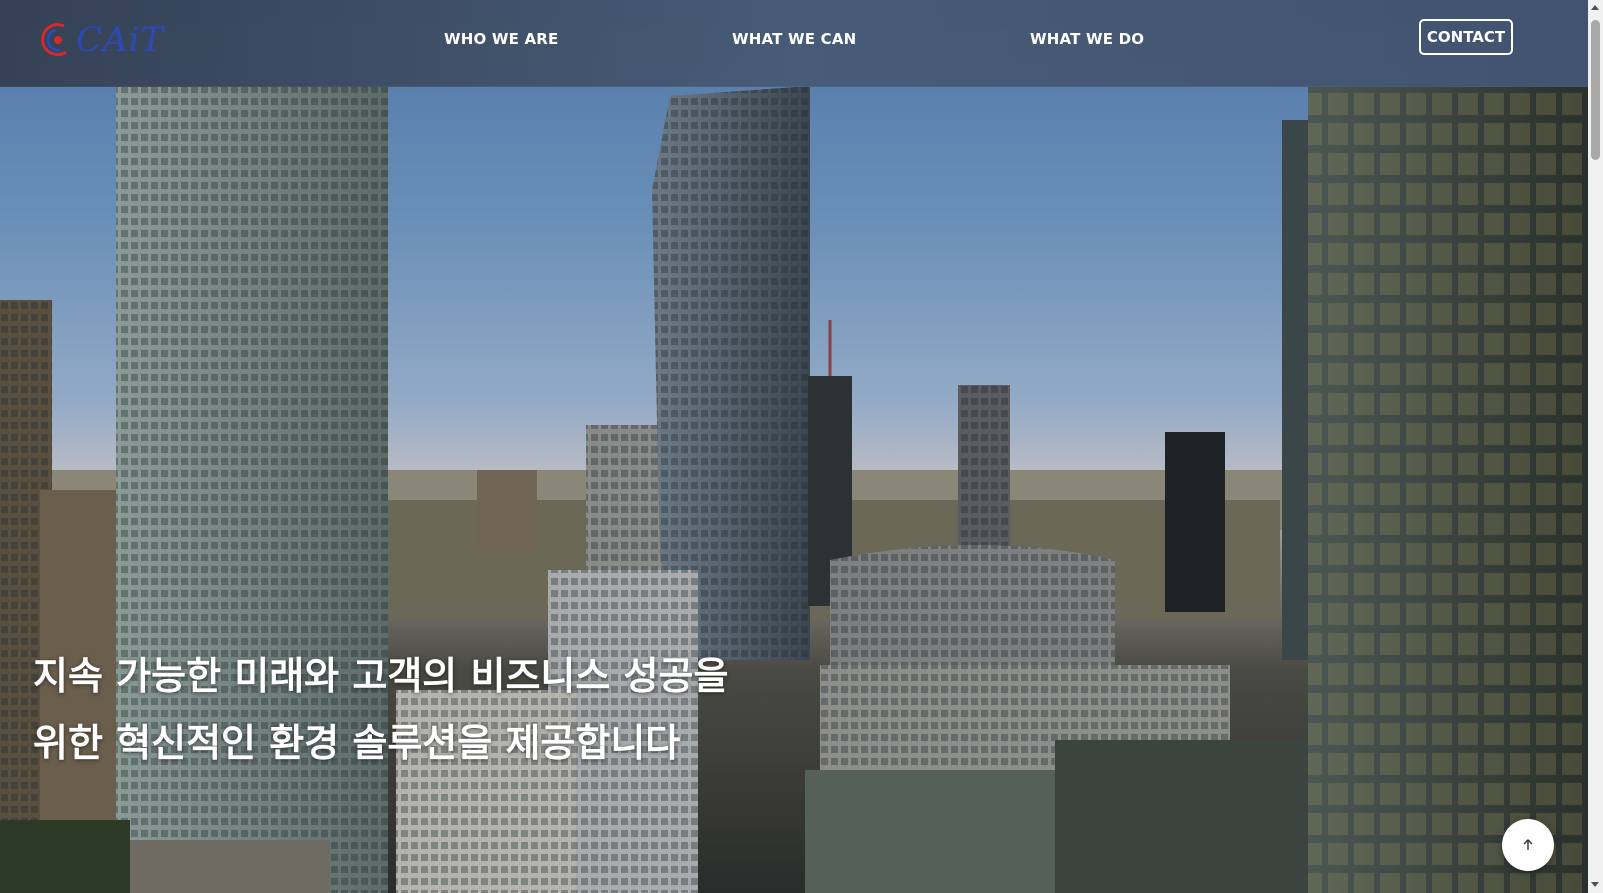  Describe the element at coordinates (1595, 446) in the screenshot. I see `page-scrollbar` at that location.